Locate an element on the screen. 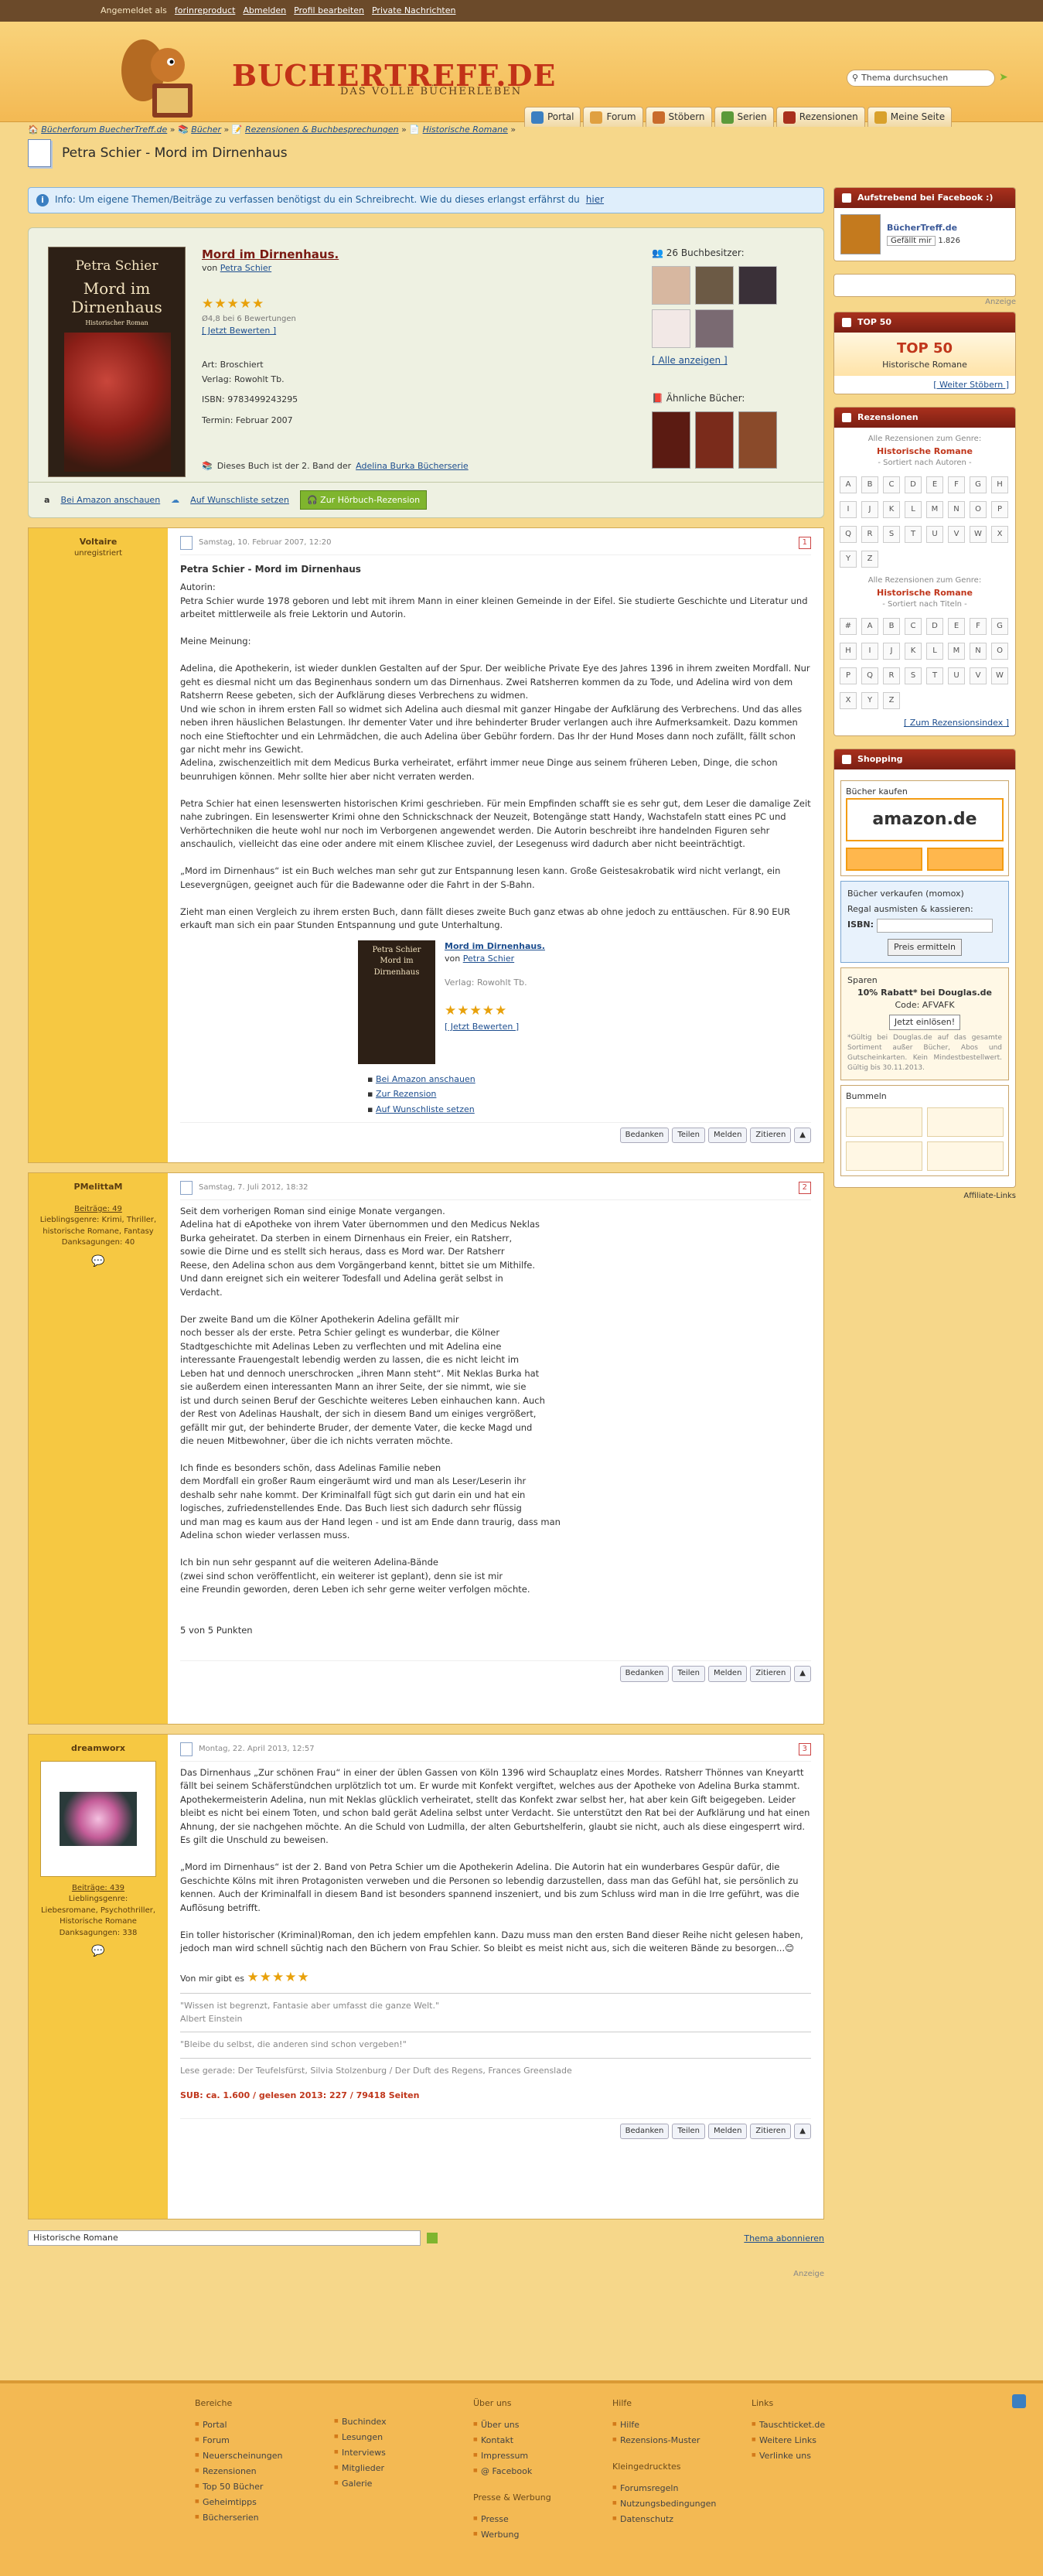 The image size is (1043, 2576). letter-link: # is located at coordinates (848, 627).